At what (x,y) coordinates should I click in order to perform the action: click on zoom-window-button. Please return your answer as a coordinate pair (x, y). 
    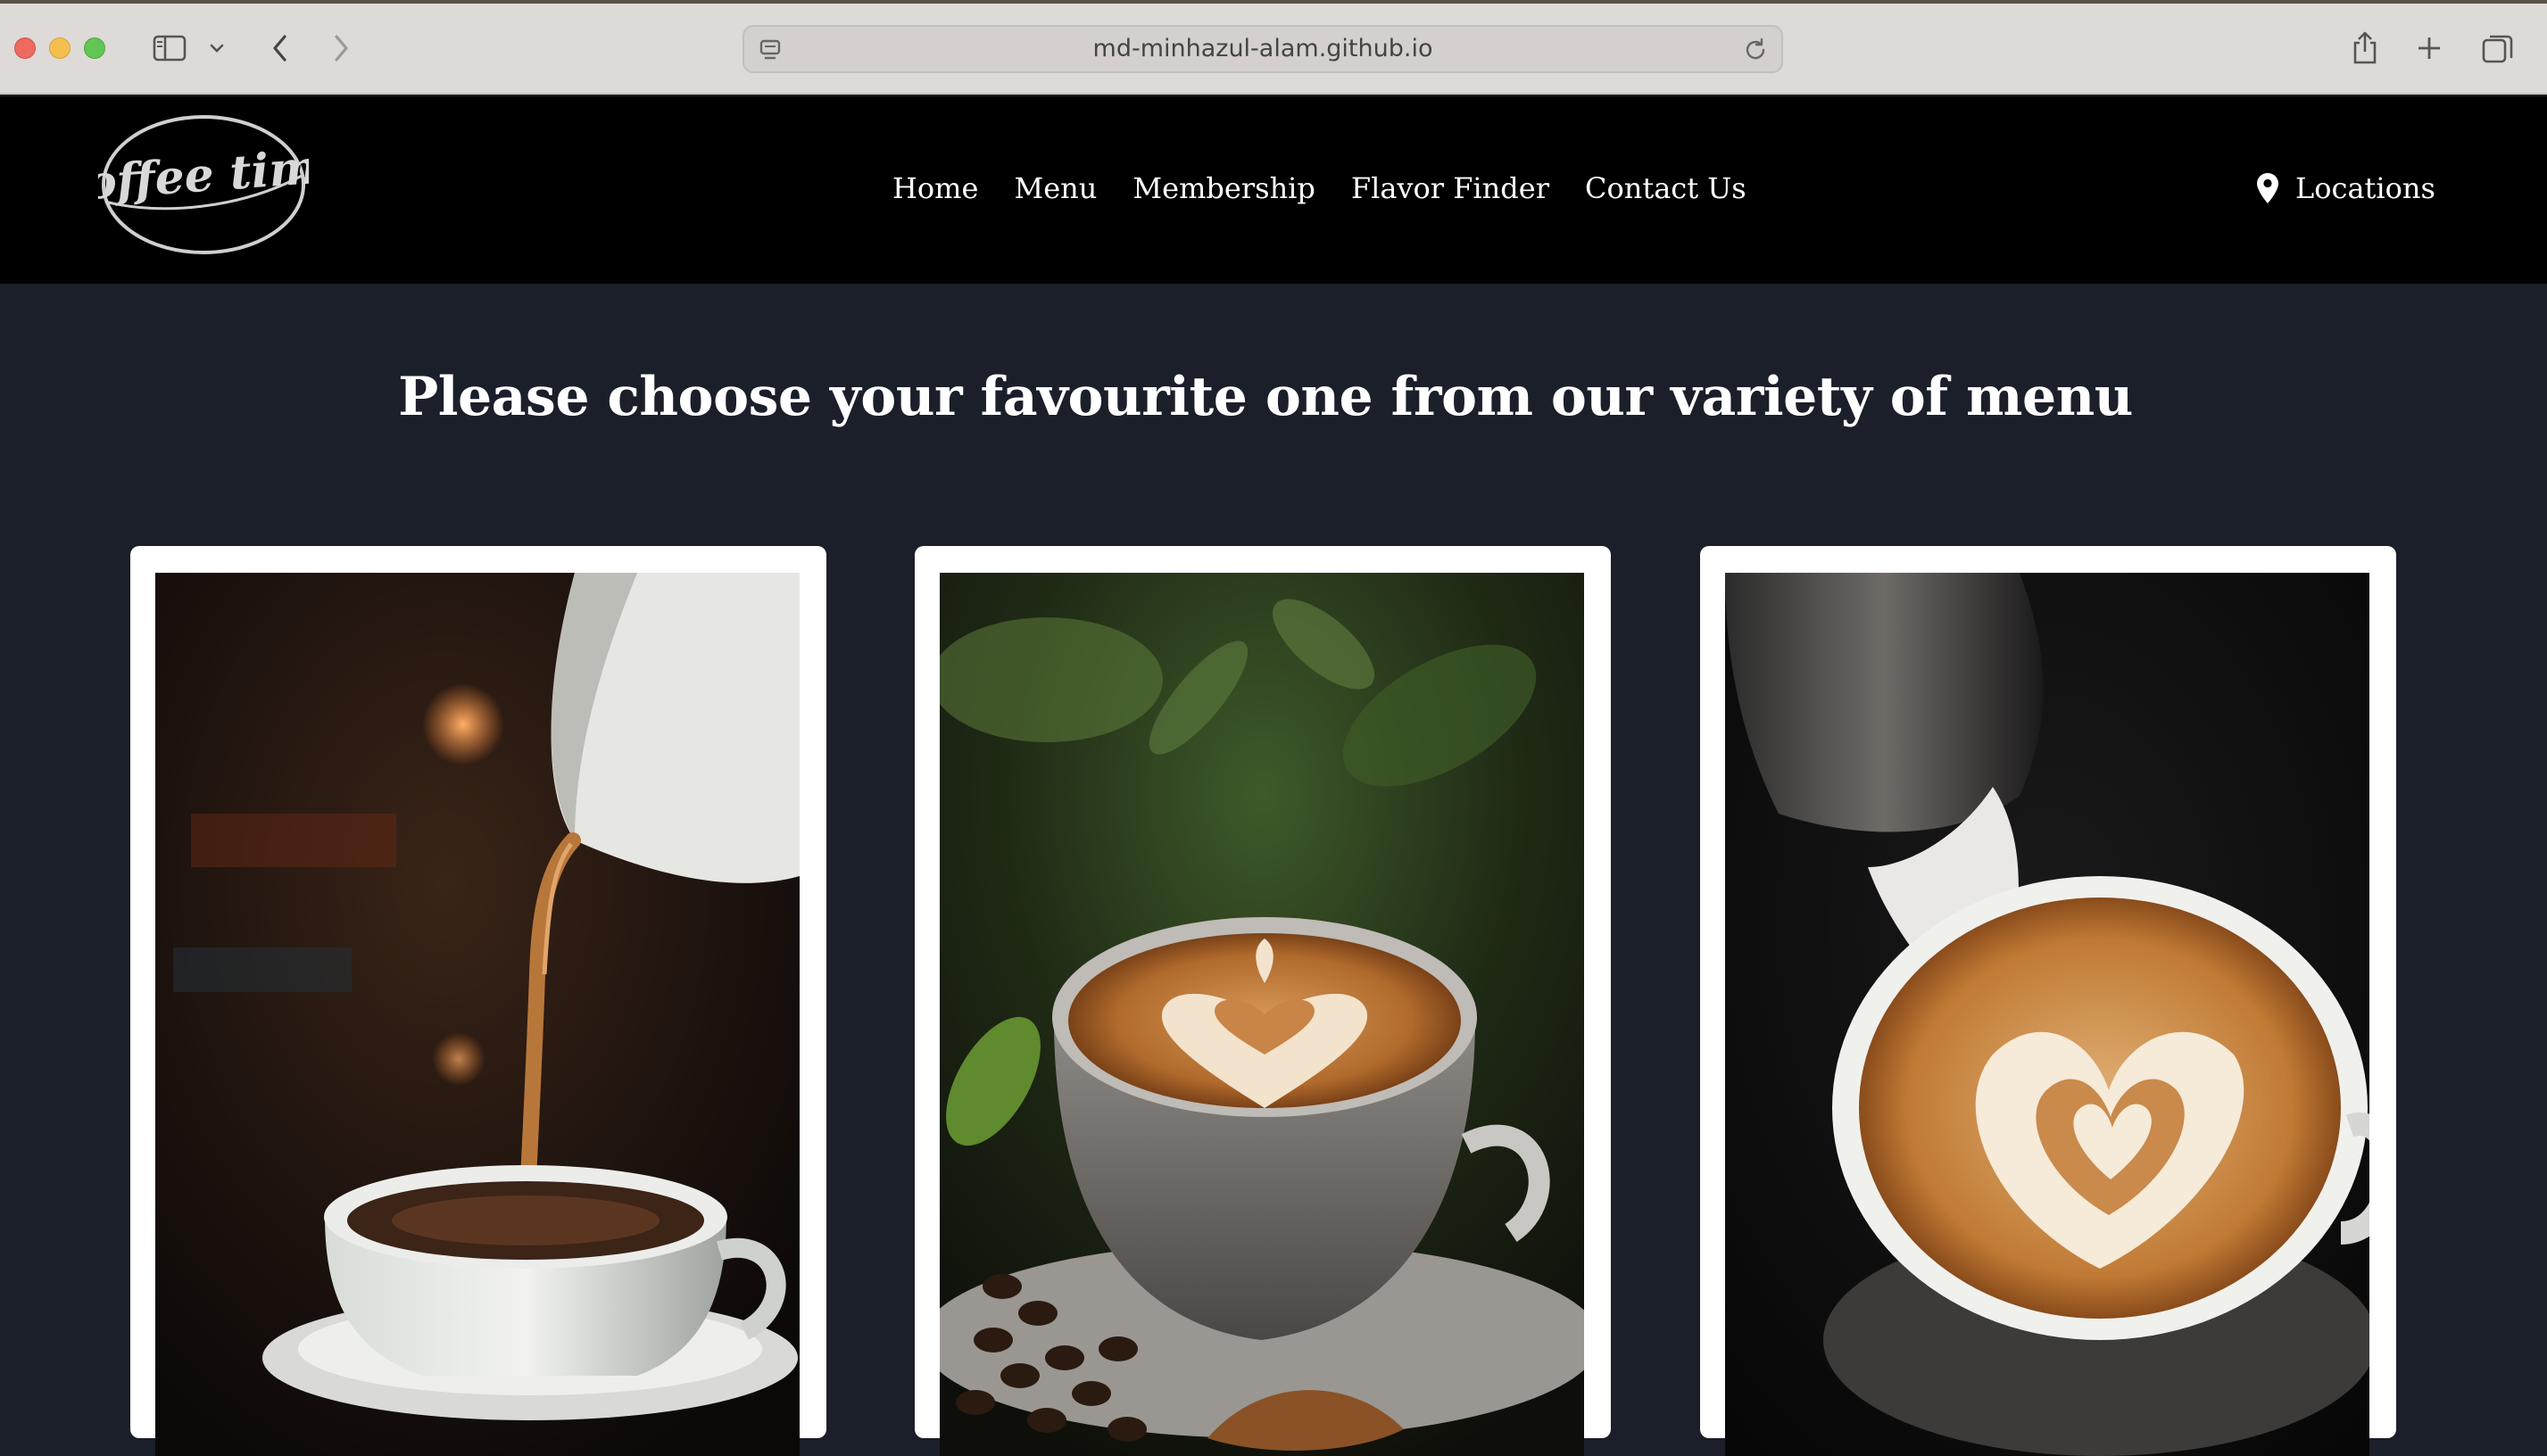
    Looking at the image, I should click on (94, 48).